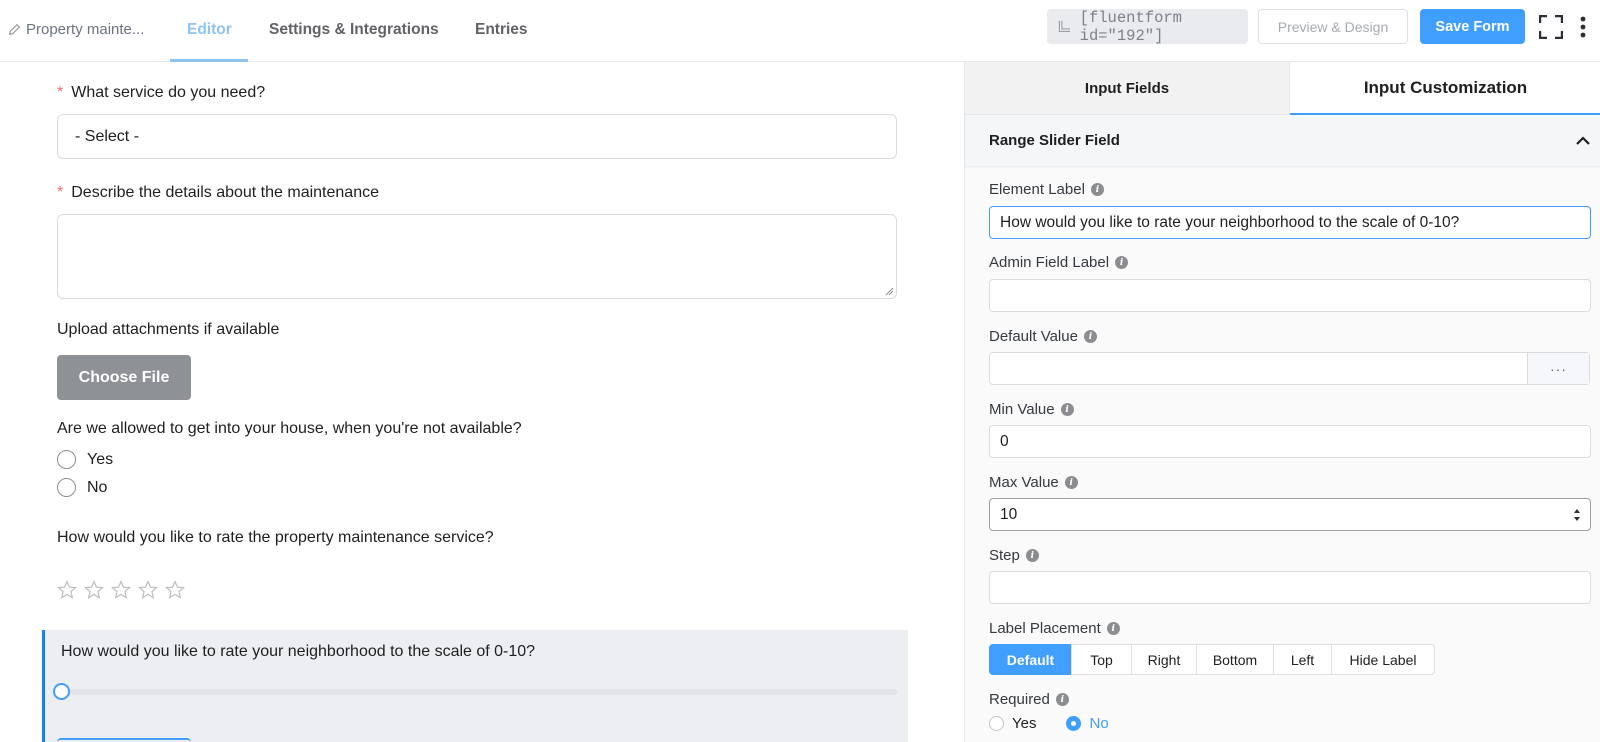  What do you see at coordinates (1059, 262) in the screenshot?
I see `admin-field-label-label: Admin Field Label i` at bounding box center [1059, 262].